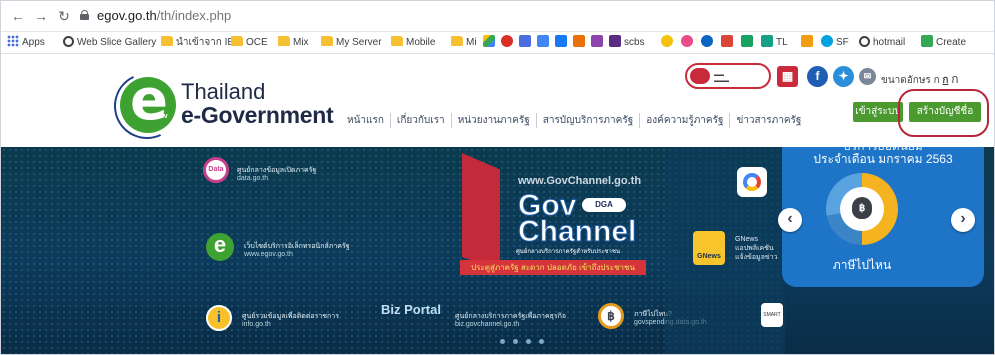 The height and width of the screenshot is (355, 995). Describe the element at coordinates (205, 42) in the screenshot. I see `bookmark-label: นำเข้าจาก IE` at that location.